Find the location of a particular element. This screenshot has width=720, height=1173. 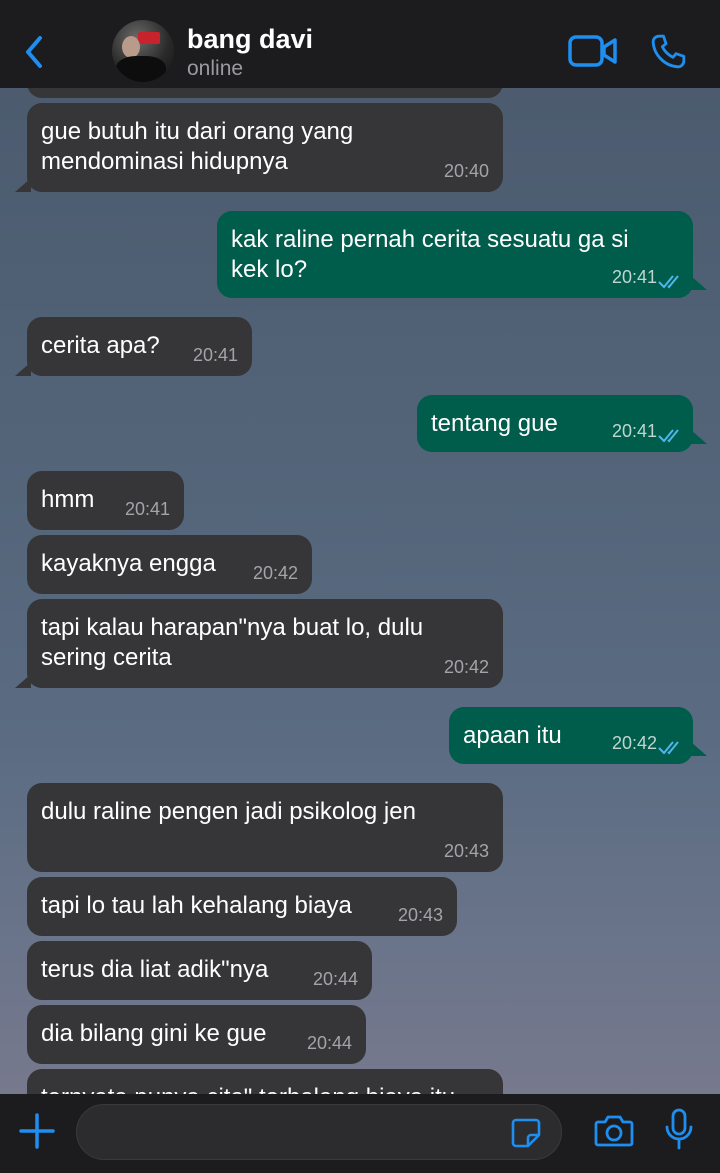

voice-call-button is located at coordinates (668, 52).